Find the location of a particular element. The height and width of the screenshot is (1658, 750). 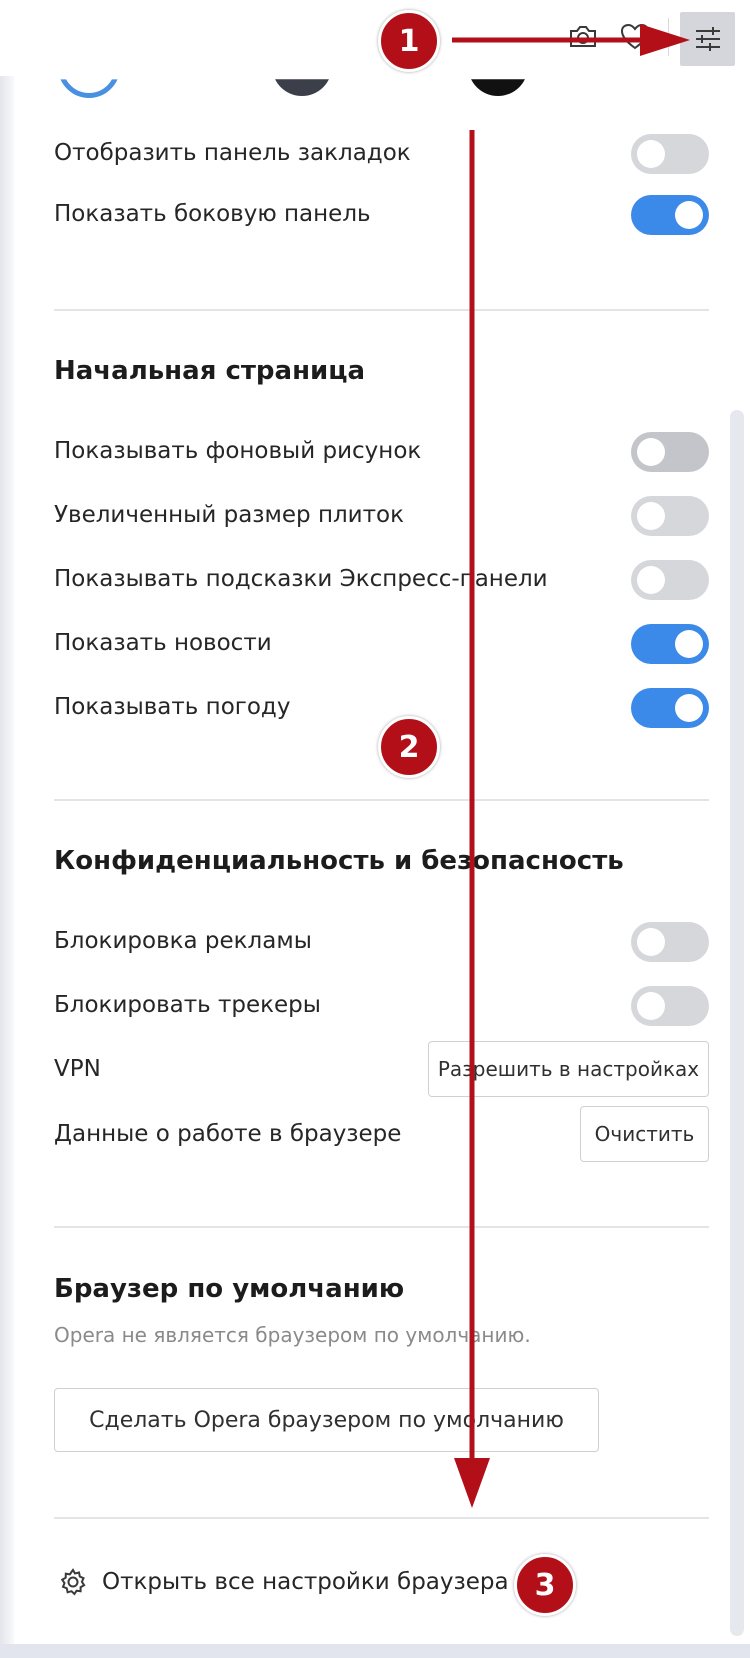

toggle-tracker-block is located at coordinates (670, 1006).